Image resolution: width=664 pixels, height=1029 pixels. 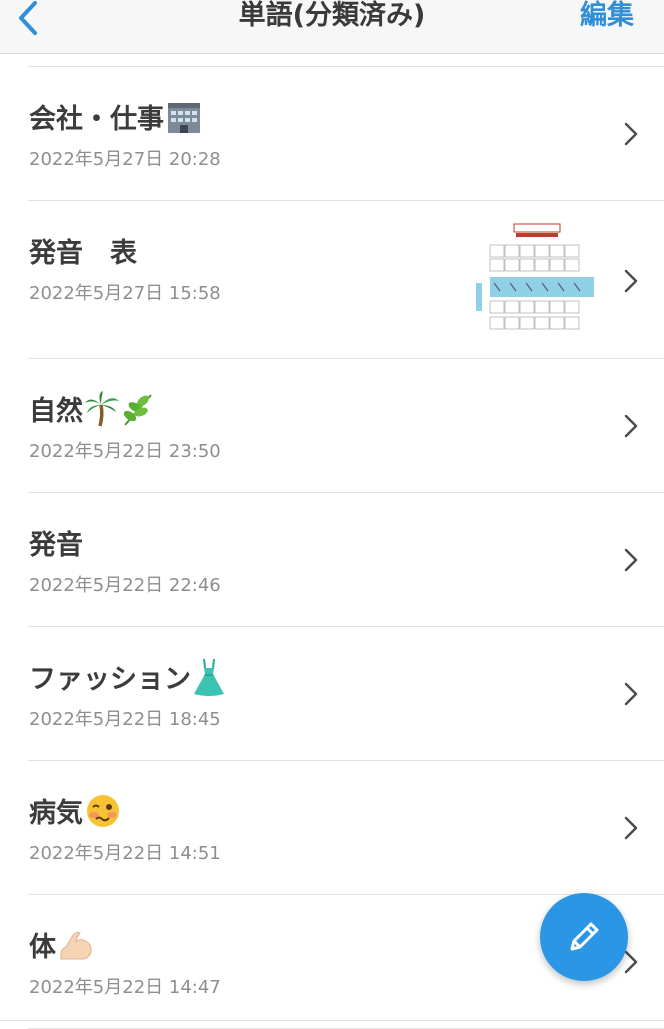 What do you see at coordinates (332, 694) in the screenshot?
I see `list-item: ファッション 2022年5月22日 18:45` at bounding box center [332, 694].